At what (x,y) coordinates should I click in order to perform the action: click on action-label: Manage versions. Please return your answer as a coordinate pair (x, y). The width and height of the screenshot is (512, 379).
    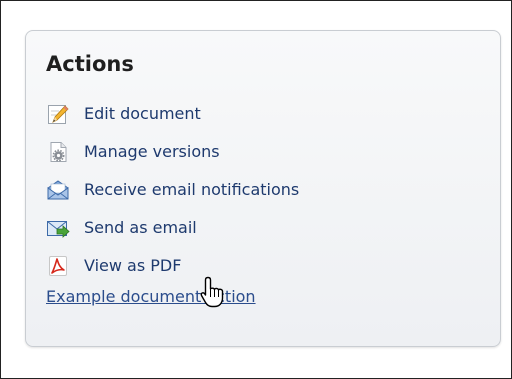
    Looking at the image, I should click on (152, 151).